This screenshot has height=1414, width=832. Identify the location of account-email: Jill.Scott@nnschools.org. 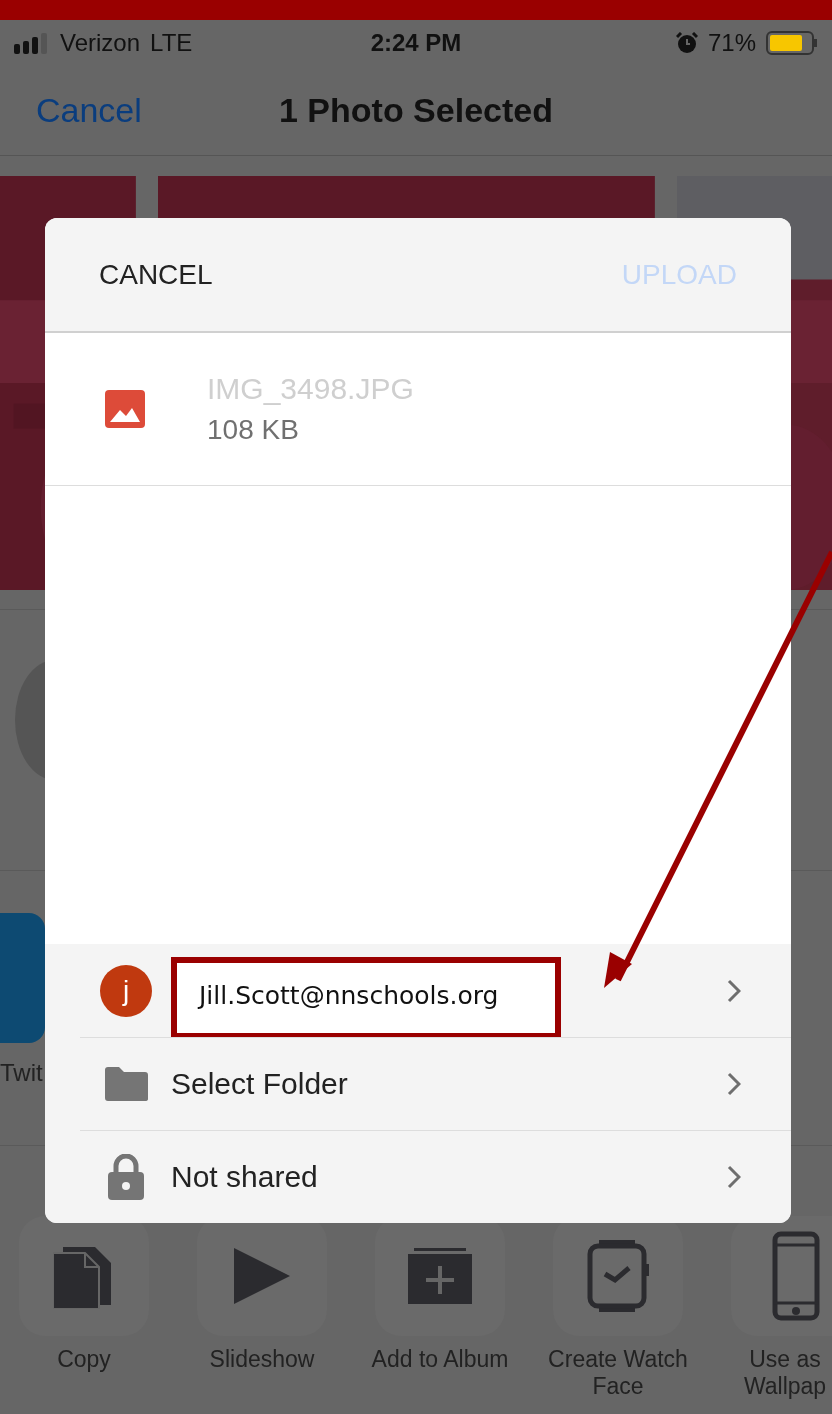
(366, 997).